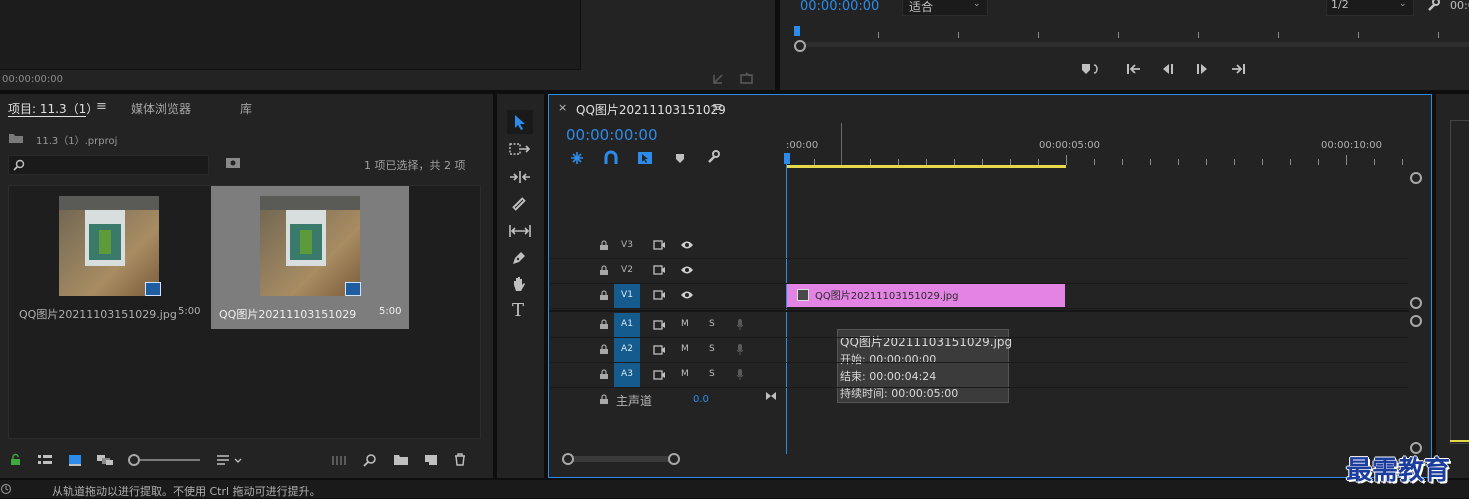 The height and width of the screenshot is (499, 1469). What do you see at coordinates (627, 375) in the screenshot?
I see `track-name: A3` at bounding box center [627, 375].